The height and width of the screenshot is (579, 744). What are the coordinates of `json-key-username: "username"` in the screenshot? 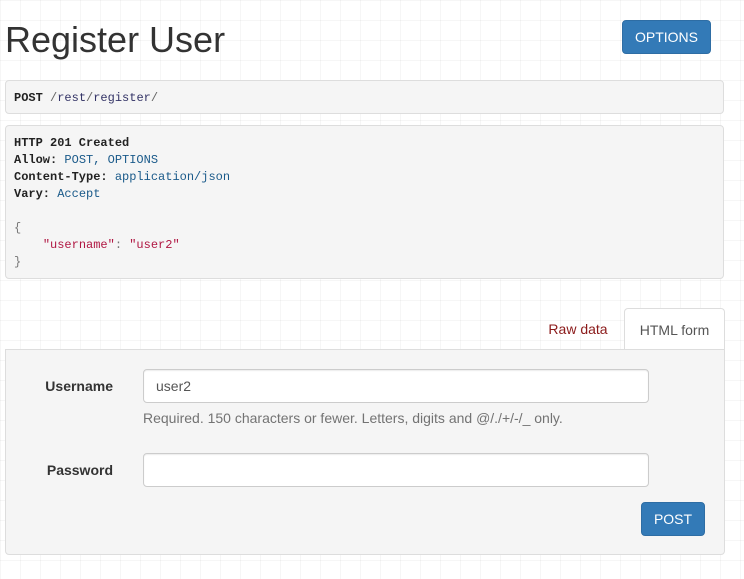 It's located at (78, 245).